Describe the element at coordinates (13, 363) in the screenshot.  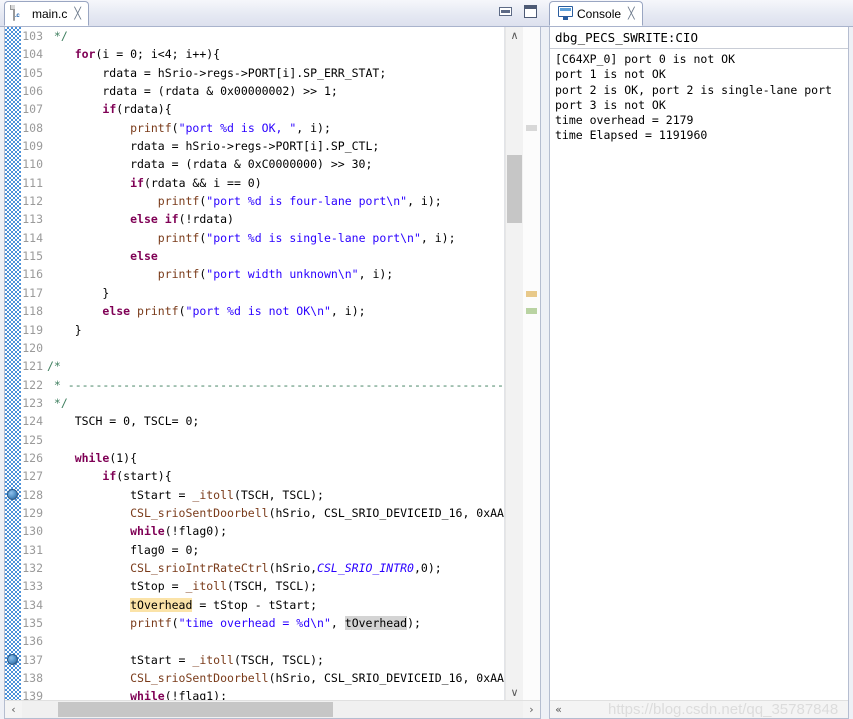
I see `editor-annotation-gutter` at that location.